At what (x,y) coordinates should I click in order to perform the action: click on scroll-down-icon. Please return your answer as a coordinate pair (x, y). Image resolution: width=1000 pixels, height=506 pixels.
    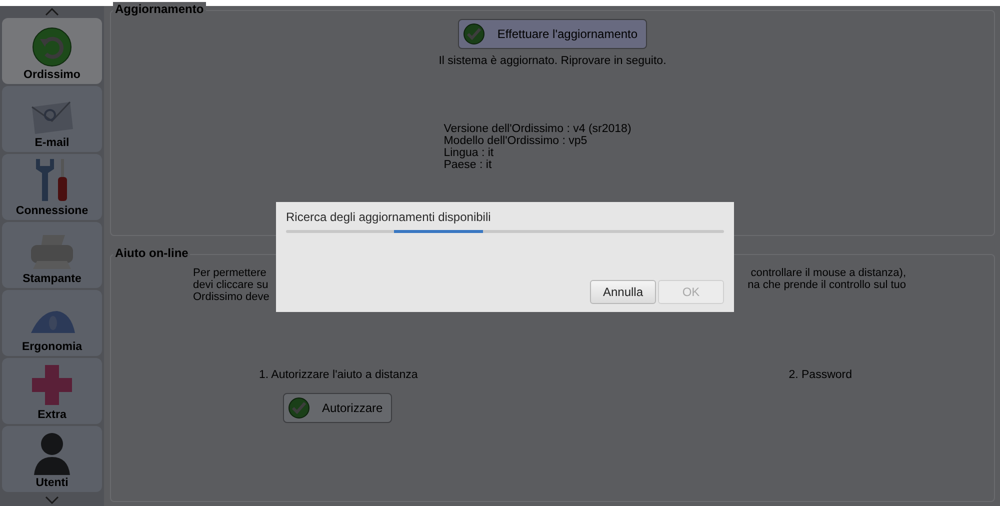
    Looking at the image, I should click on (52, 500).